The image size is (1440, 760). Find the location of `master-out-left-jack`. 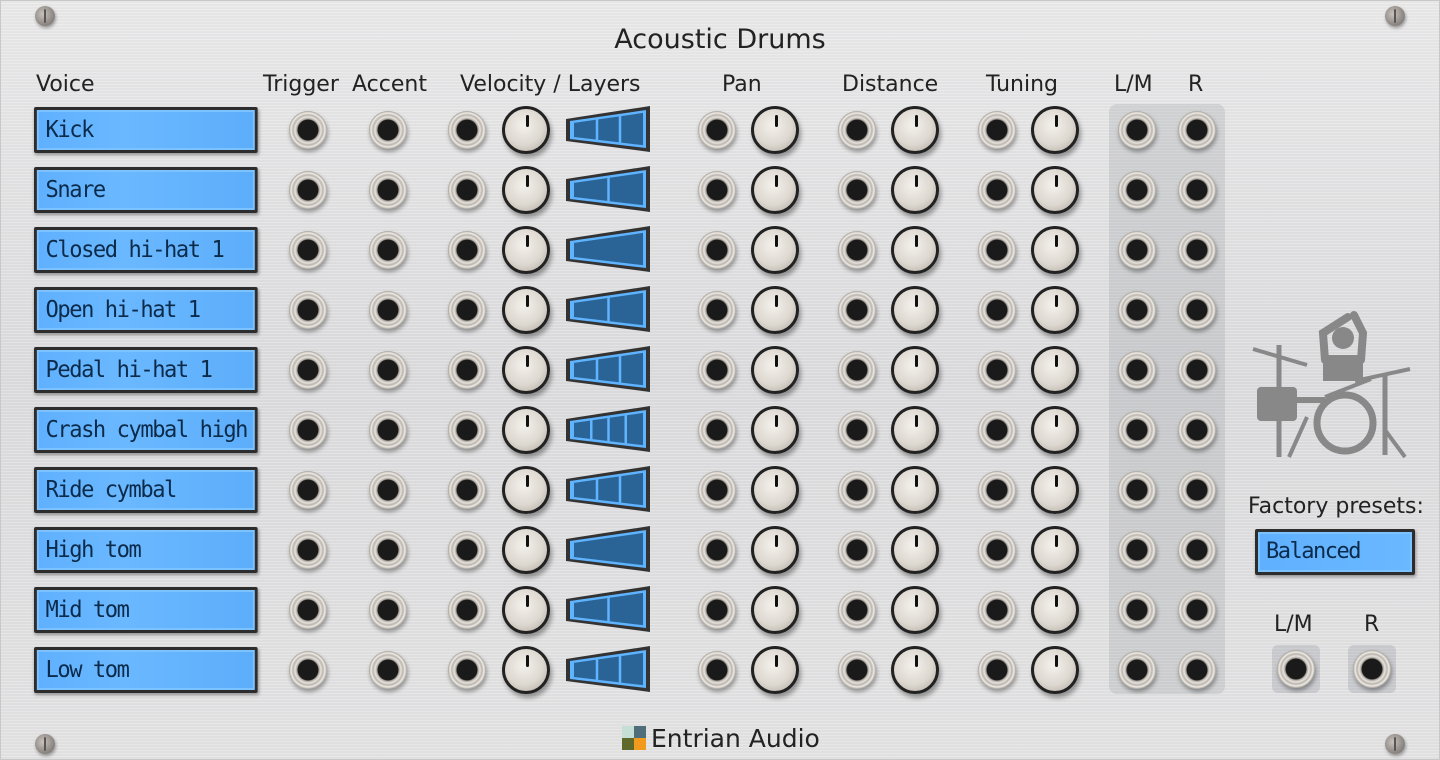

master-out-left-jack is located at coordinates (1296, 669).